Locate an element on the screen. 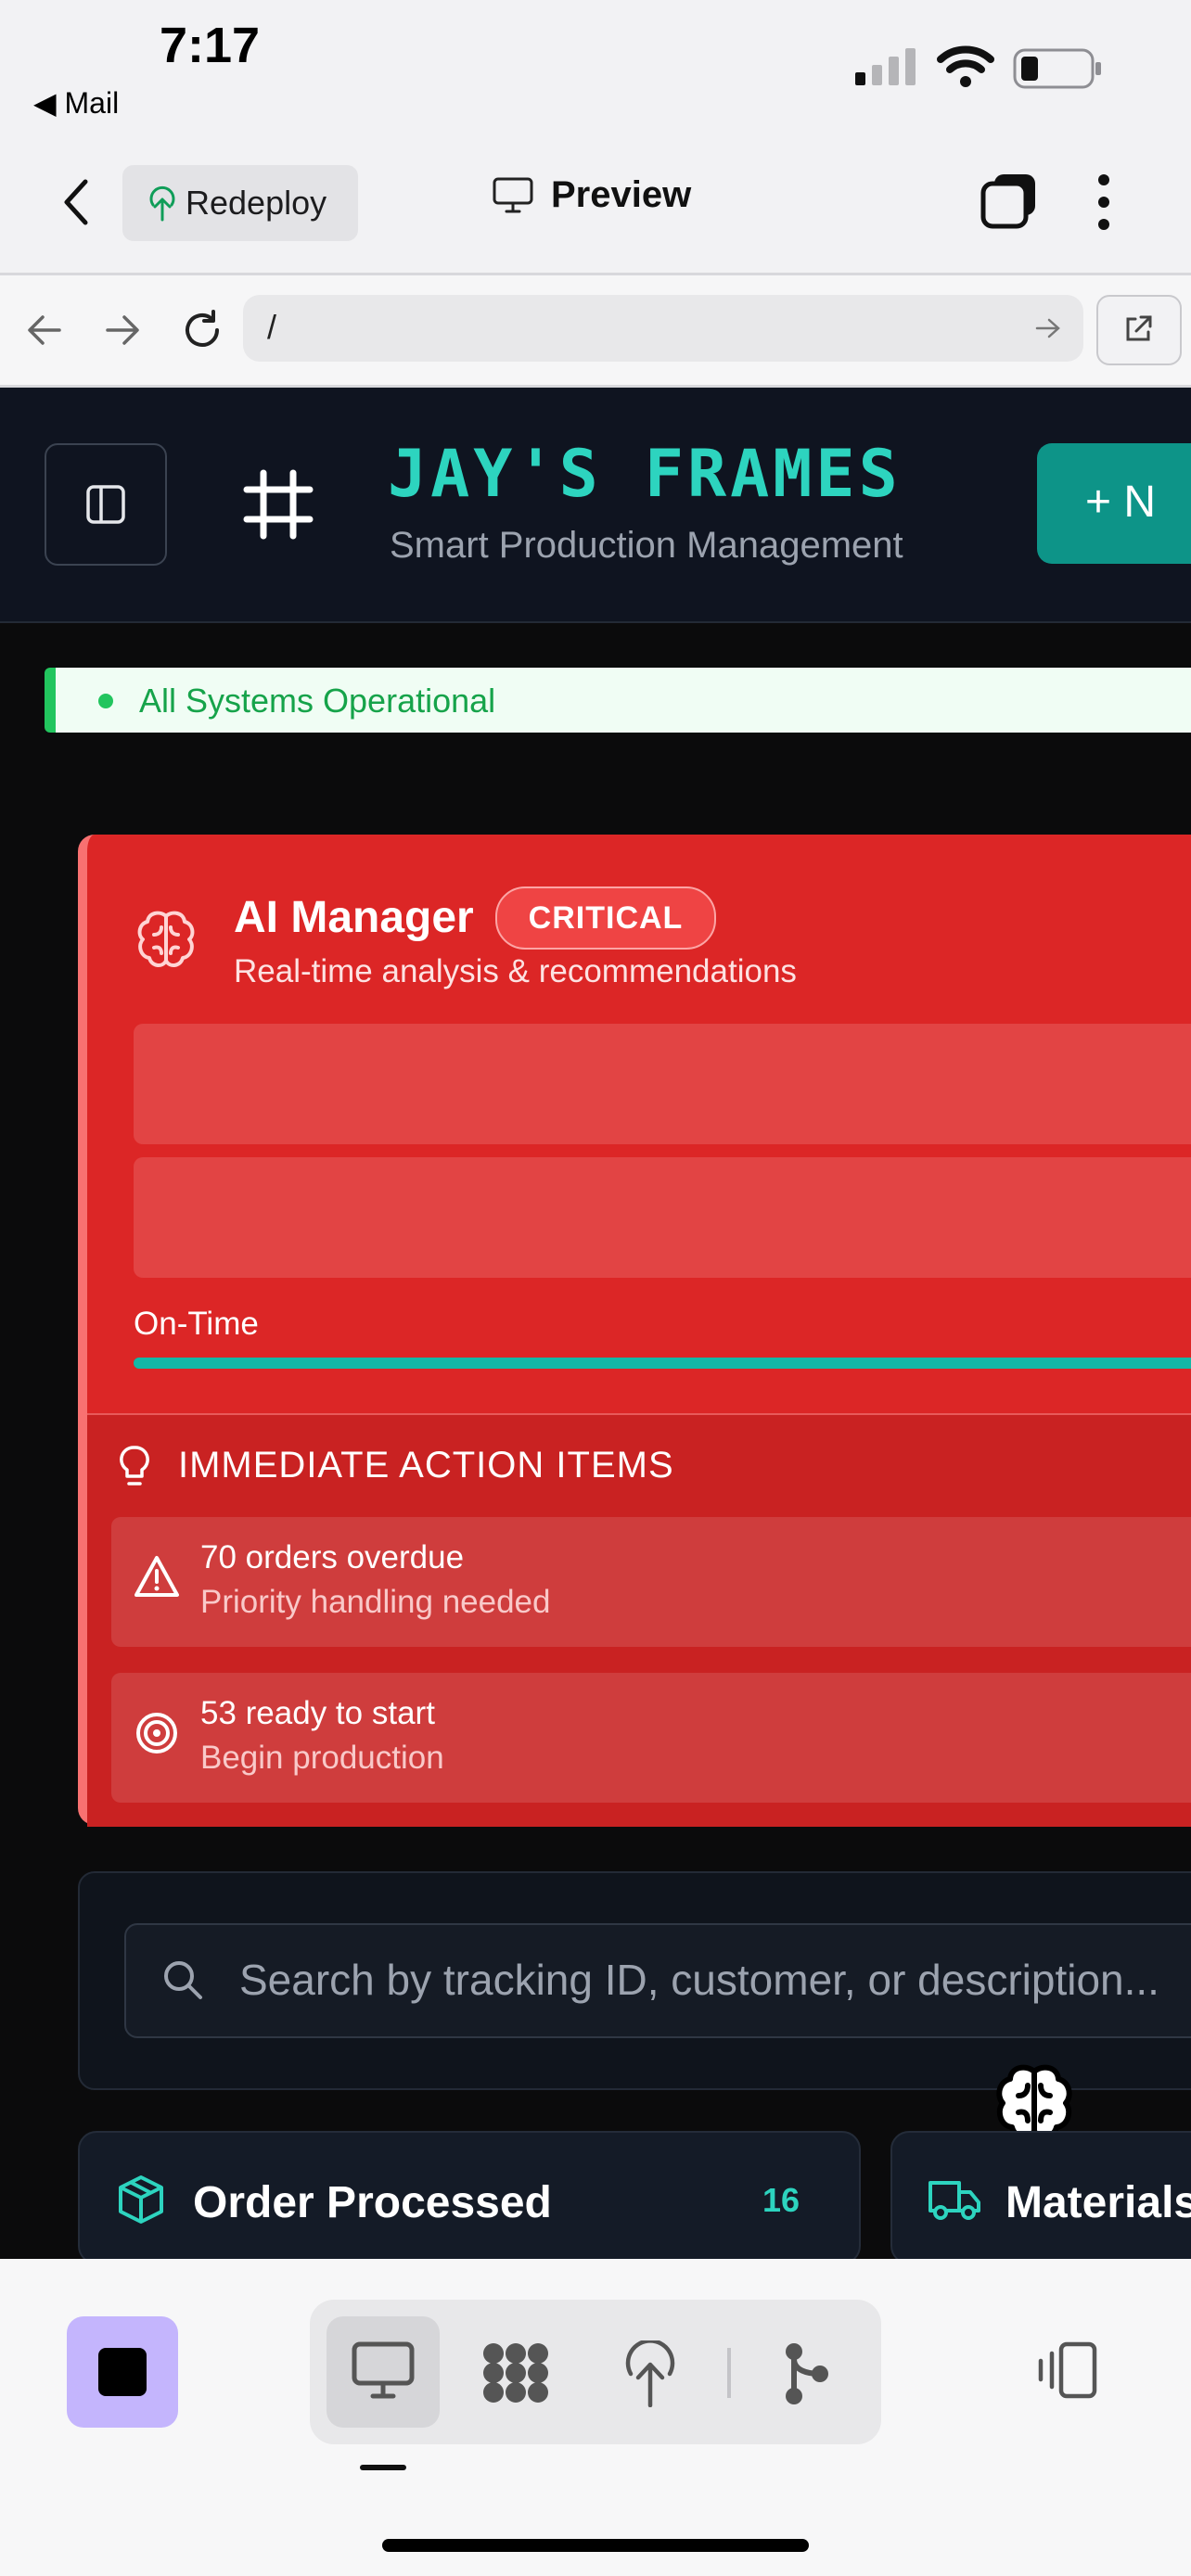 The height and width of the screenshot is (2576, 1191). tabs-icon is located at coordinates (1010, 201).